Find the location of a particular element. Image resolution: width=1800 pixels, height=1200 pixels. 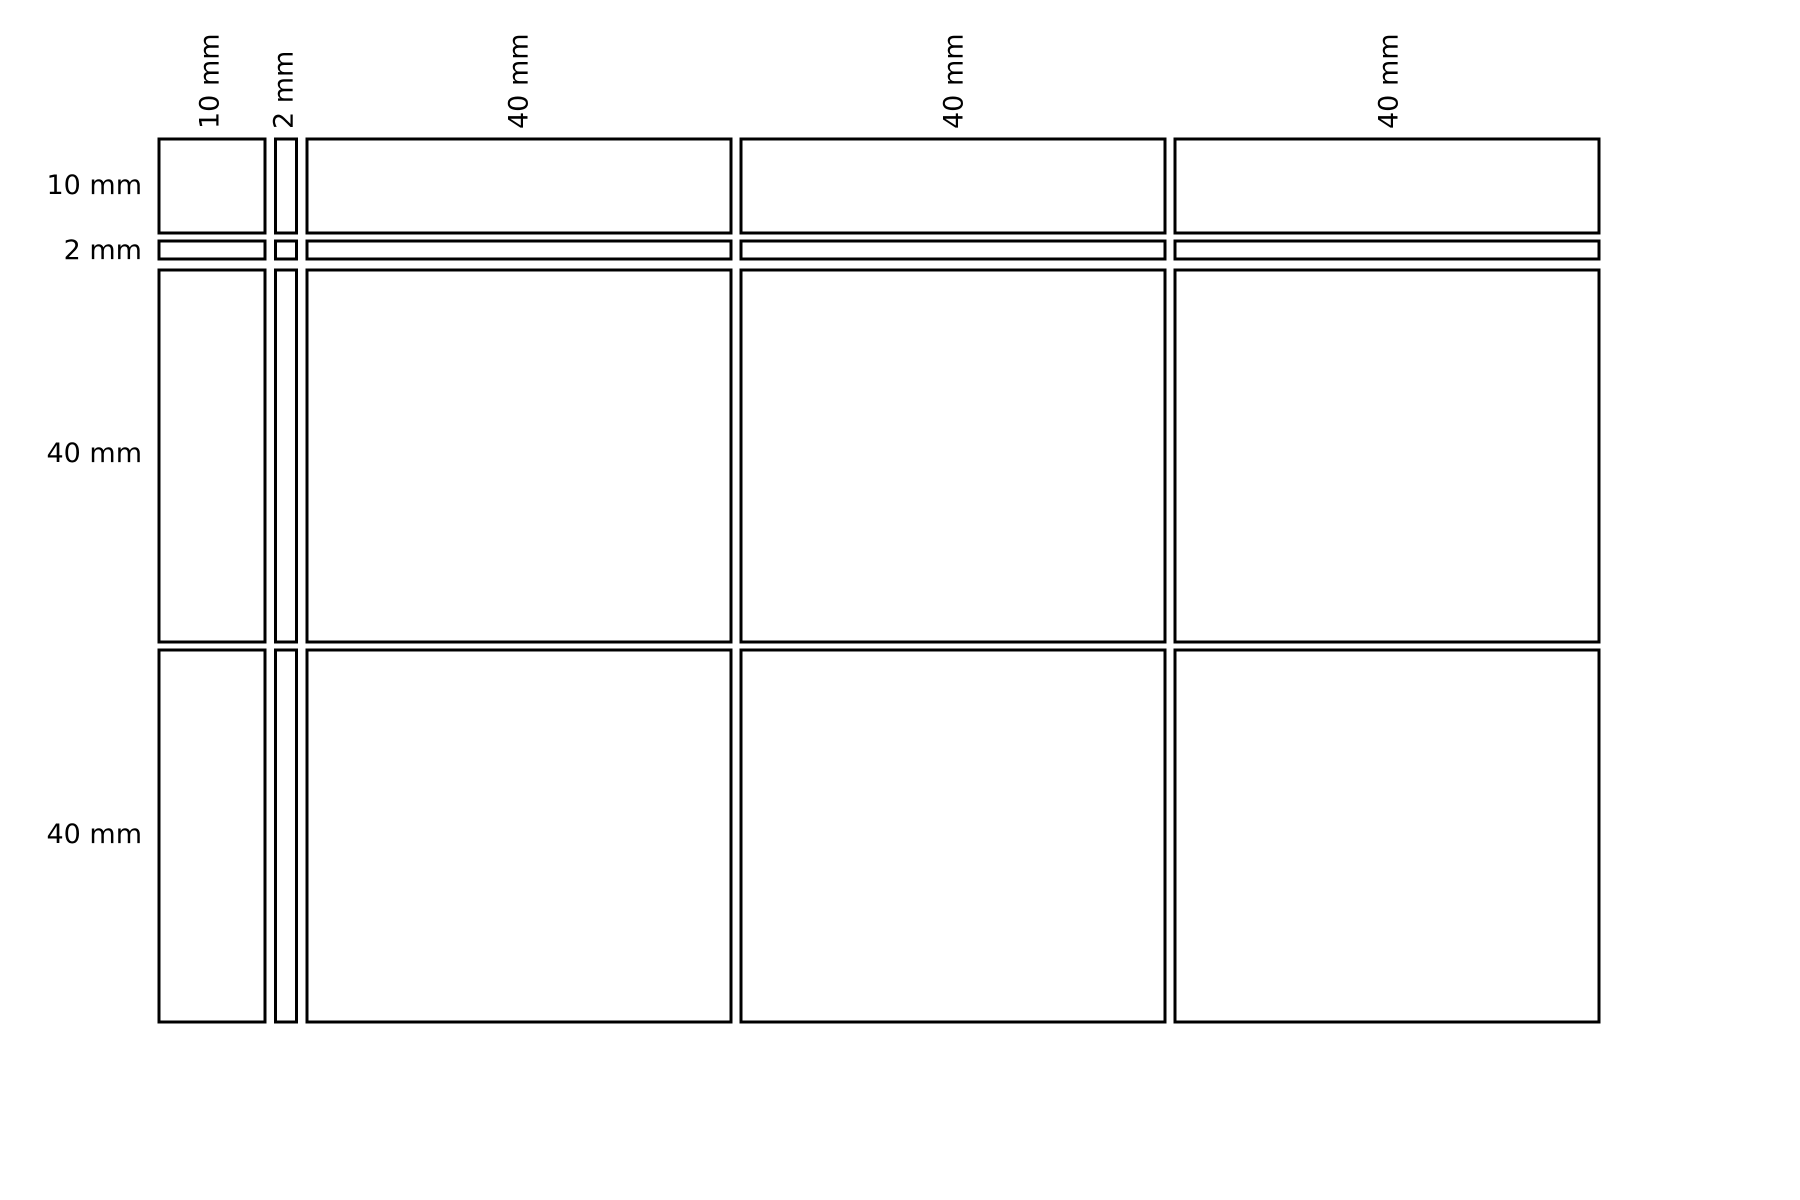

grid-cell-r1-c2 is located at coordinates (286, 186).